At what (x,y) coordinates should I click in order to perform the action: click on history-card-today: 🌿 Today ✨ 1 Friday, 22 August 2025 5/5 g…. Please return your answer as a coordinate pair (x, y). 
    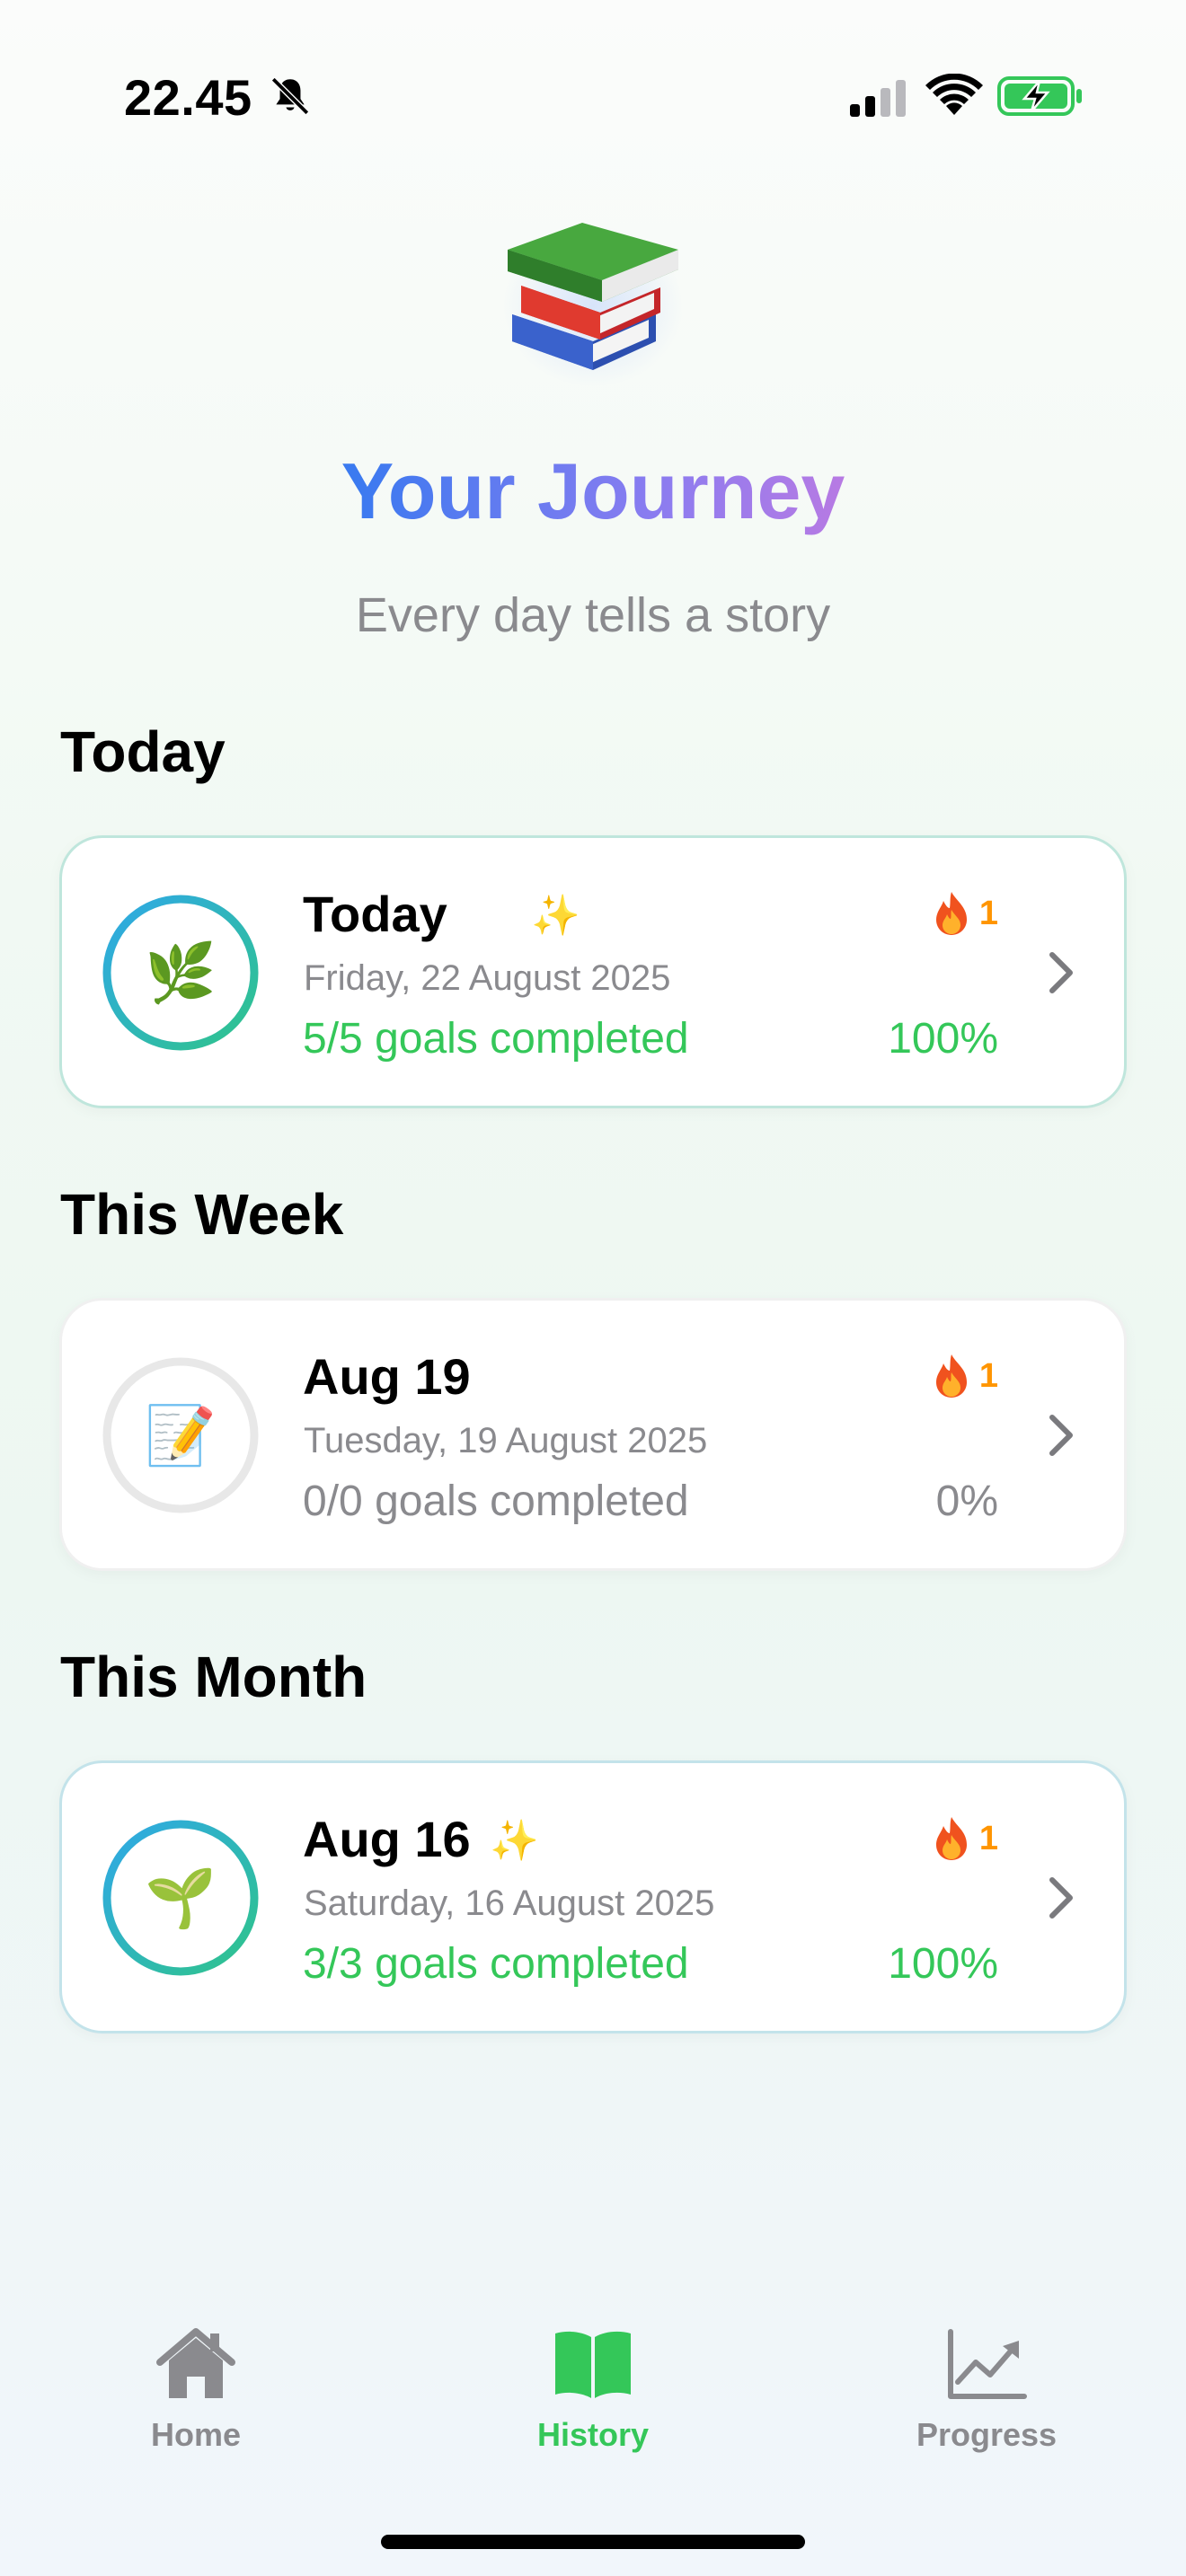
    Looking at the image, I should click on (593, 971).